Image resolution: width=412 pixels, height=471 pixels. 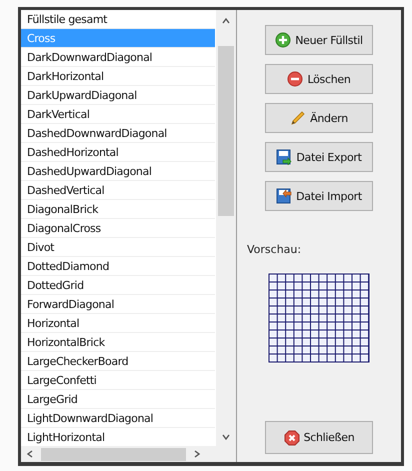 What do you see at coordinates (118, 209) in the screenshot?
I see `list-item: DiagonalBrick` at bounding box center [118, 209].